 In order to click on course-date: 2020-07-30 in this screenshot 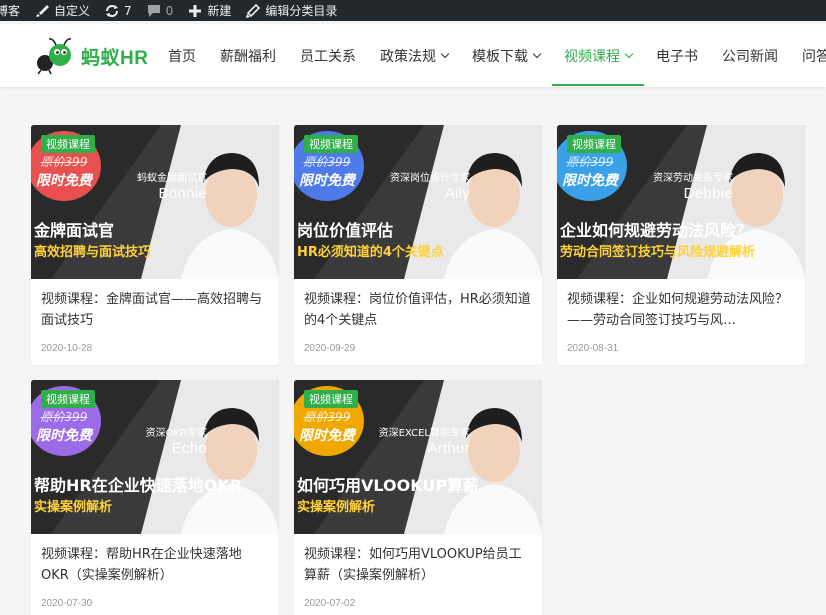, I will do `click(67, 603)`.